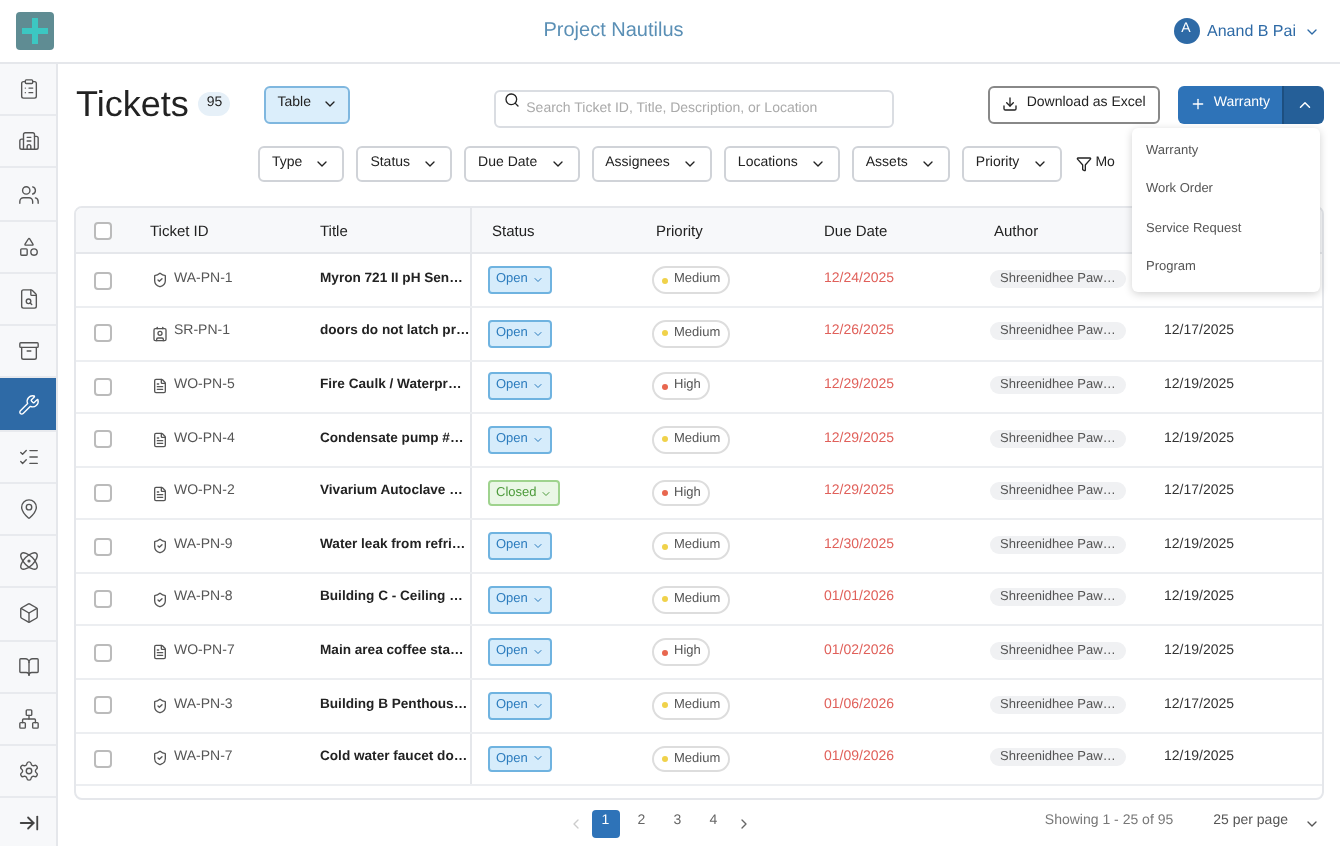  Describe the element at coordinates (160, 333) in the screenshot. I see `contact-card-icon` at that location.